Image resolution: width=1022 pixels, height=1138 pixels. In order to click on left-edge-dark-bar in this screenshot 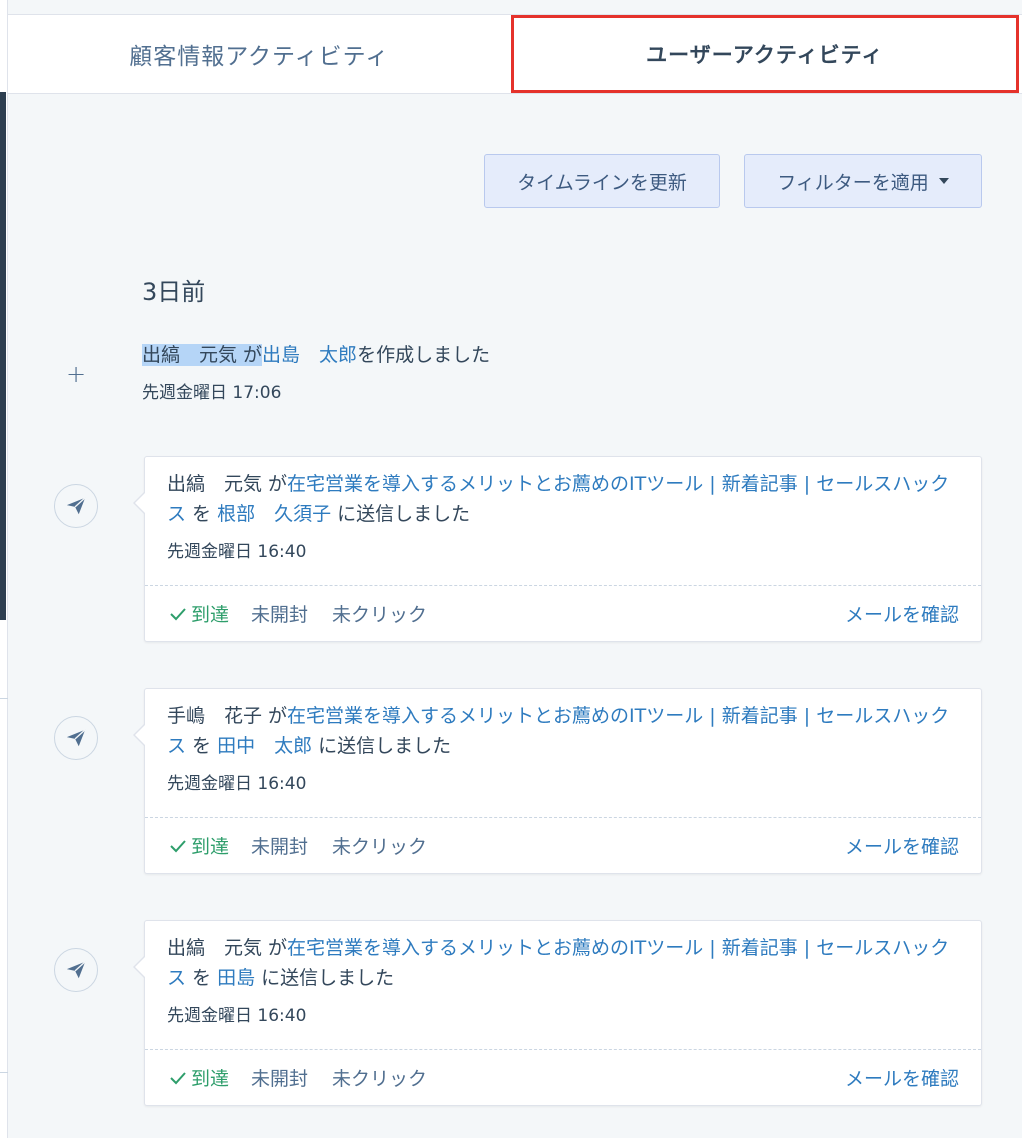, I will do `click(3, 356)`.